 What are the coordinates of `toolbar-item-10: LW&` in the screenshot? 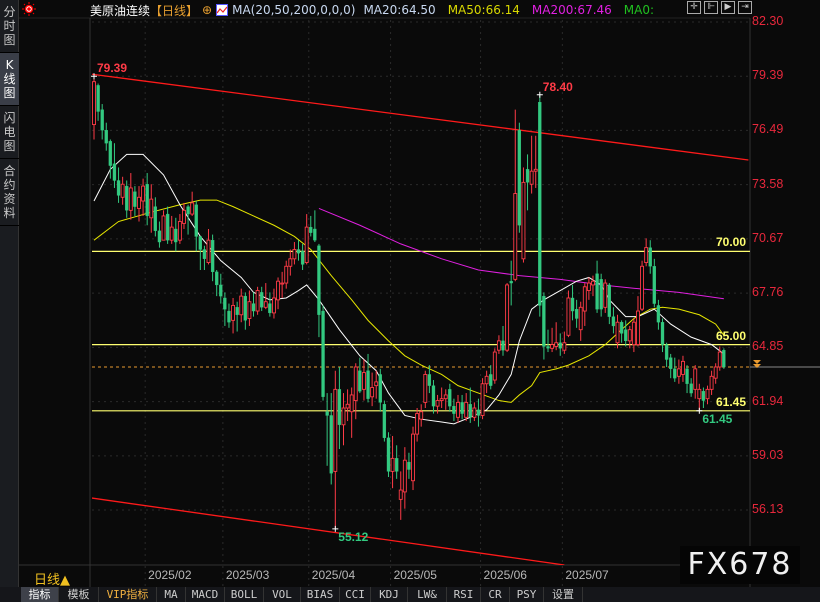 It's located at (427, 594).